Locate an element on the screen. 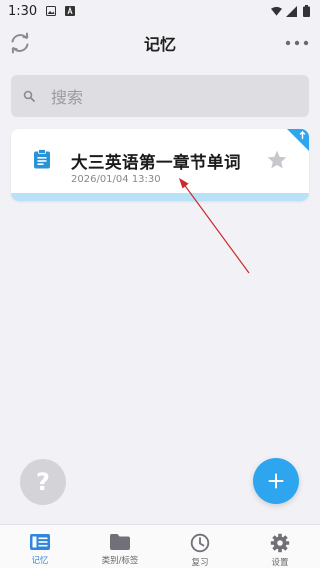 Image resolution: width=320 pixels, height=568 pixels. status-right is located at coordinates (291, 11).